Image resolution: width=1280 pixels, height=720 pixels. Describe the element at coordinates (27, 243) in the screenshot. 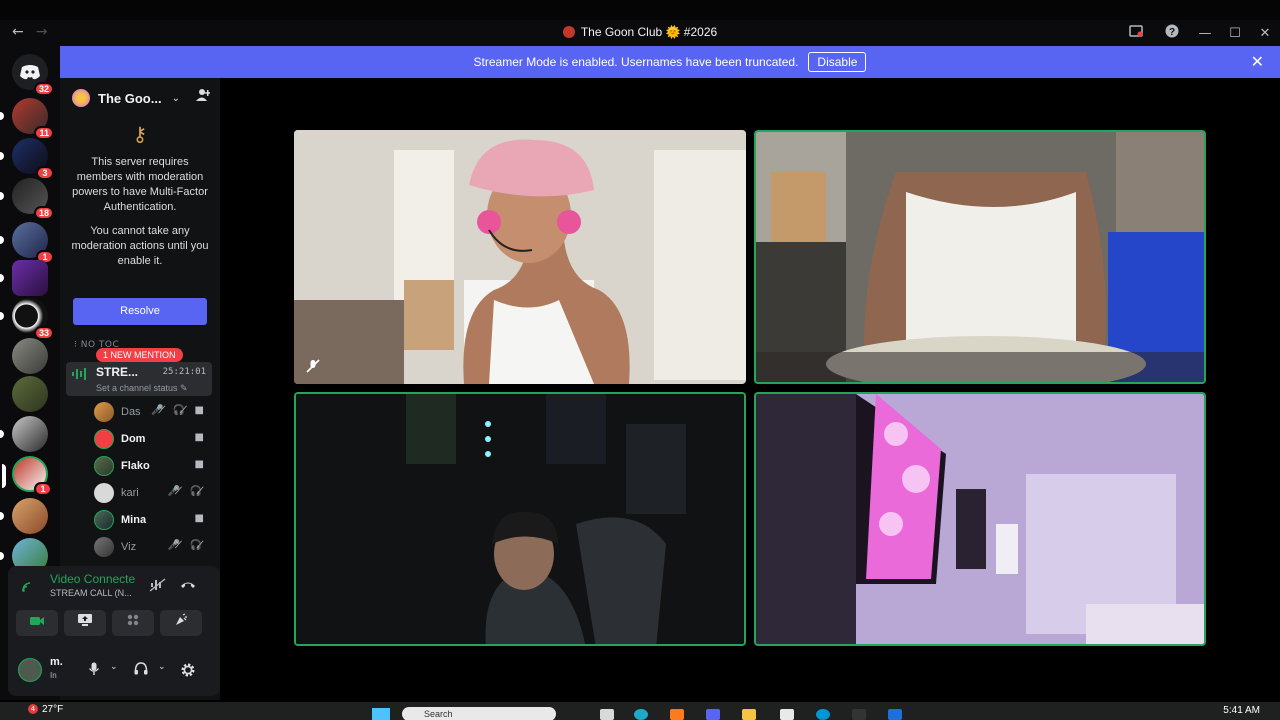

I see `server-icon: 1` at that location.